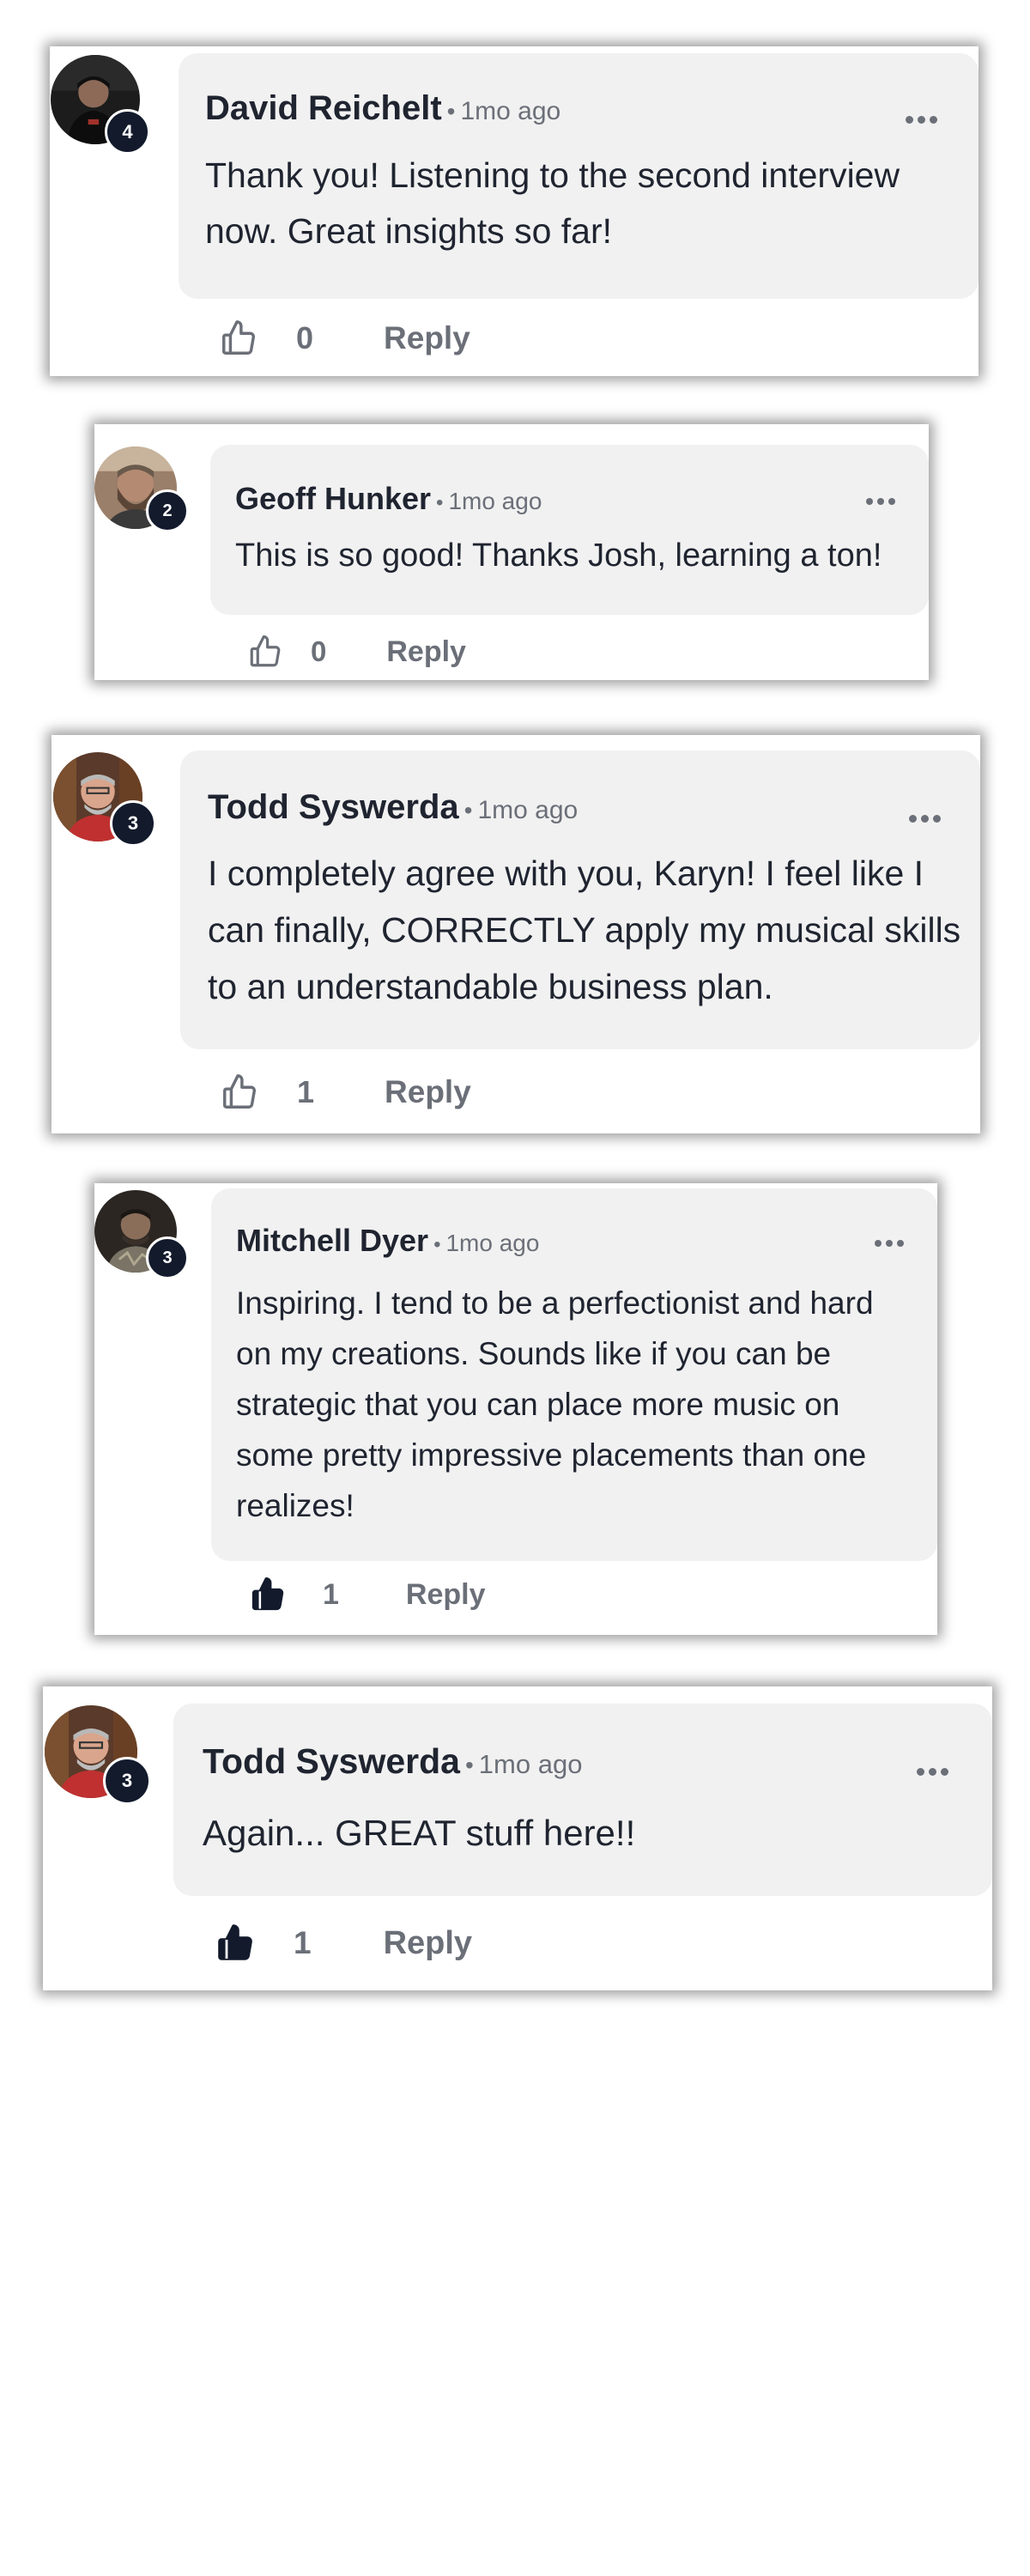  Describe the element at coordinates (100, 105) in the screenshot. I see `avatar: 4` at that location.